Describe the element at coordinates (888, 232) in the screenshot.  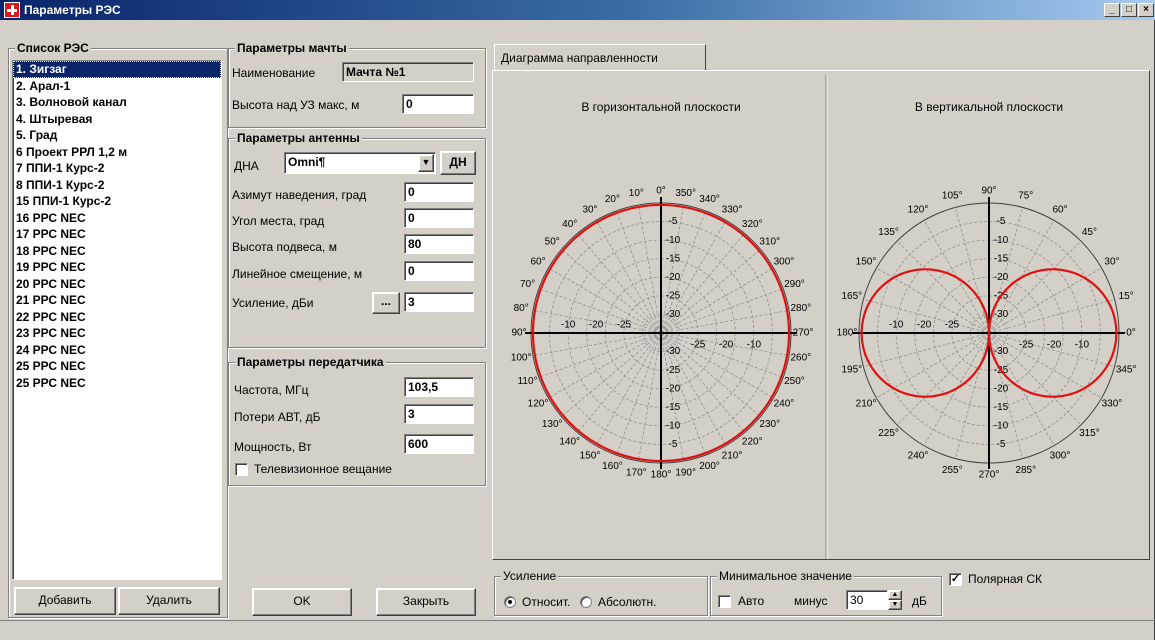
I see `angle-label: 135°` at that location.